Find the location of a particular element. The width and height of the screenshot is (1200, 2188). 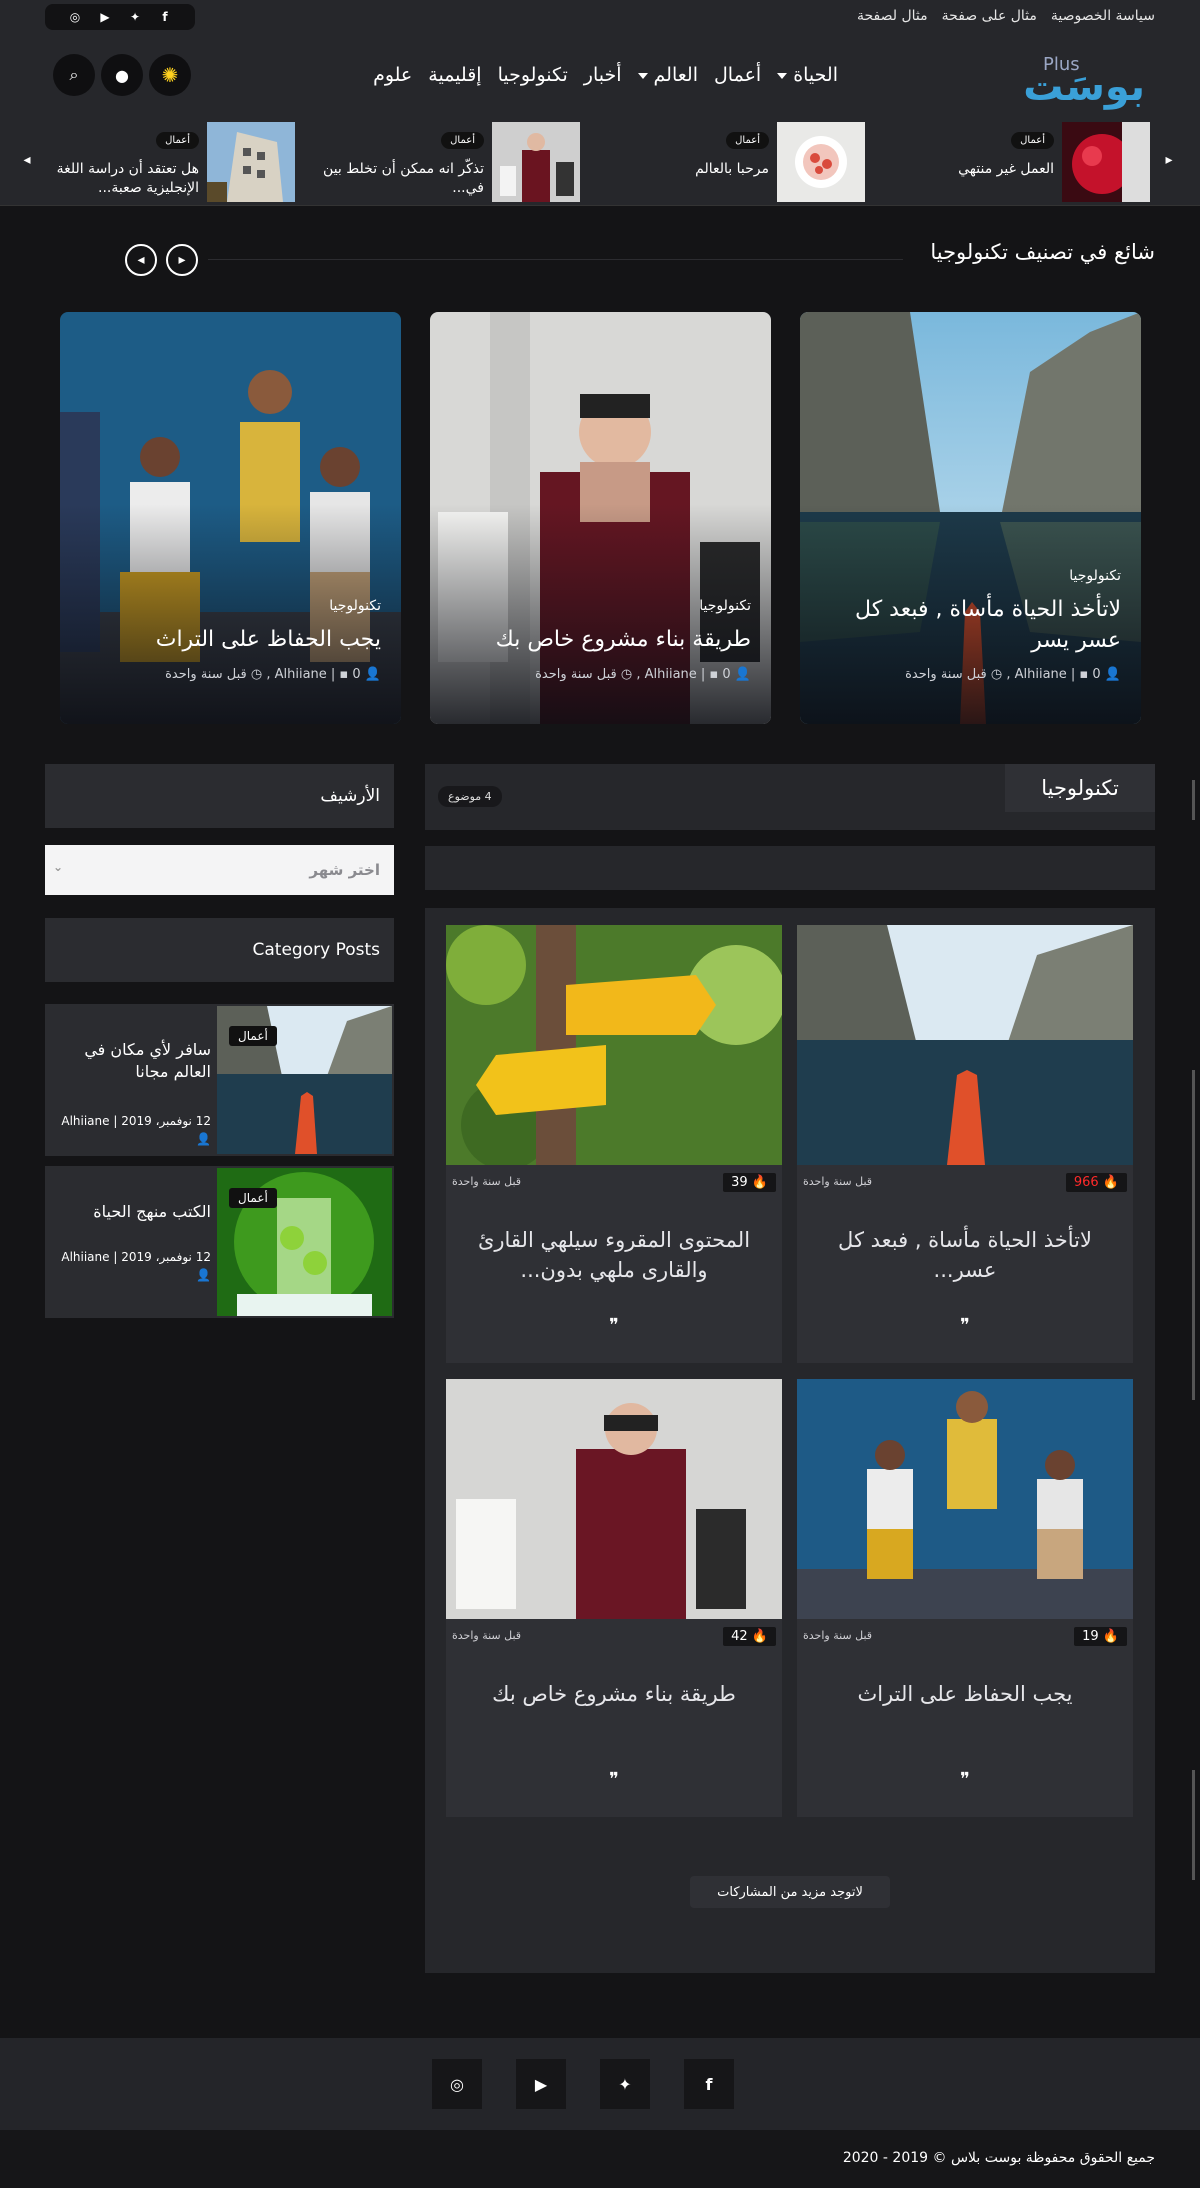

logo-text: بوسَت is located at coordinates (1084, 87).